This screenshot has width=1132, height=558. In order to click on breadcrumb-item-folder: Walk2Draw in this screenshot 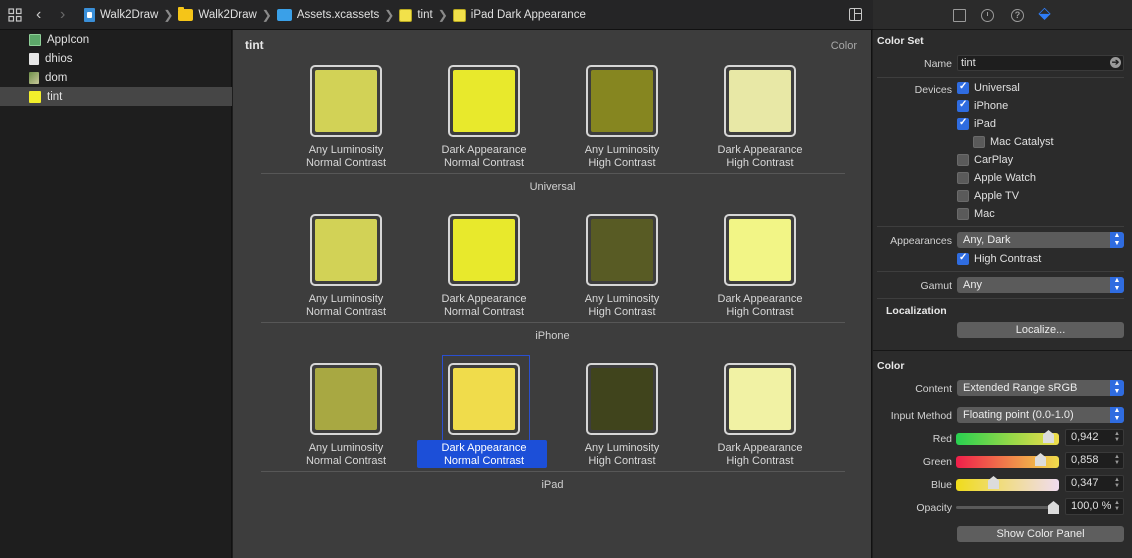, I will do `click(217, 14)`.